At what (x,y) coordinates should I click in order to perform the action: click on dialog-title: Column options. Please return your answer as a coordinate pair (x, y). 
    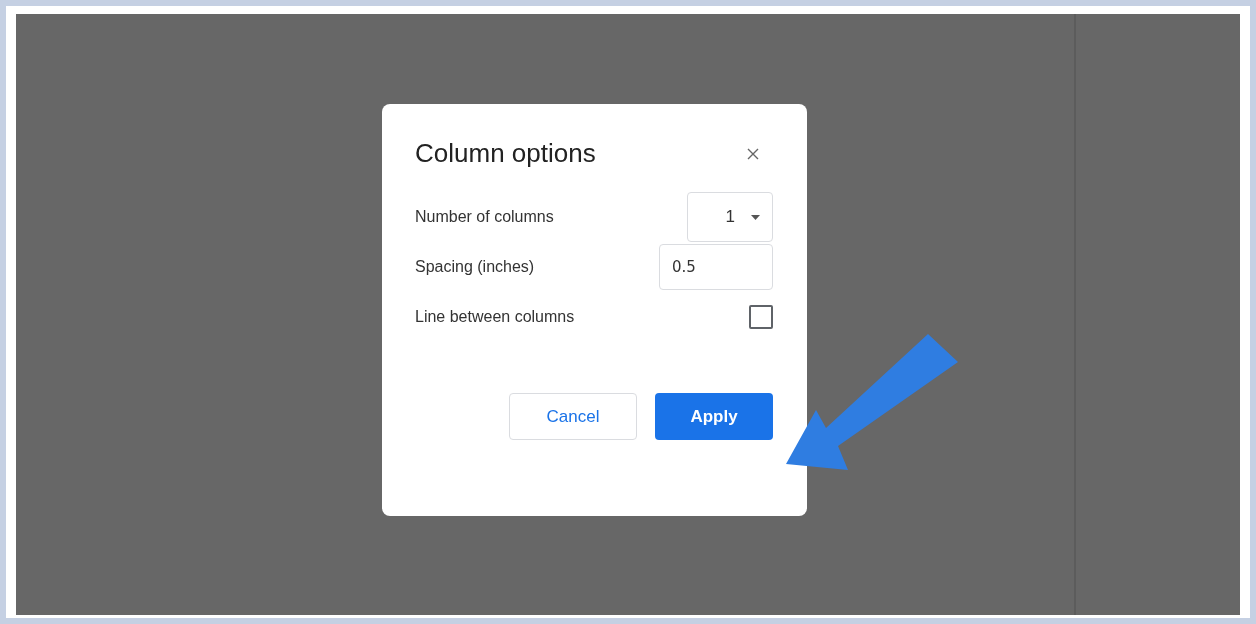
    Looking at the image, I should click on (505, 153).